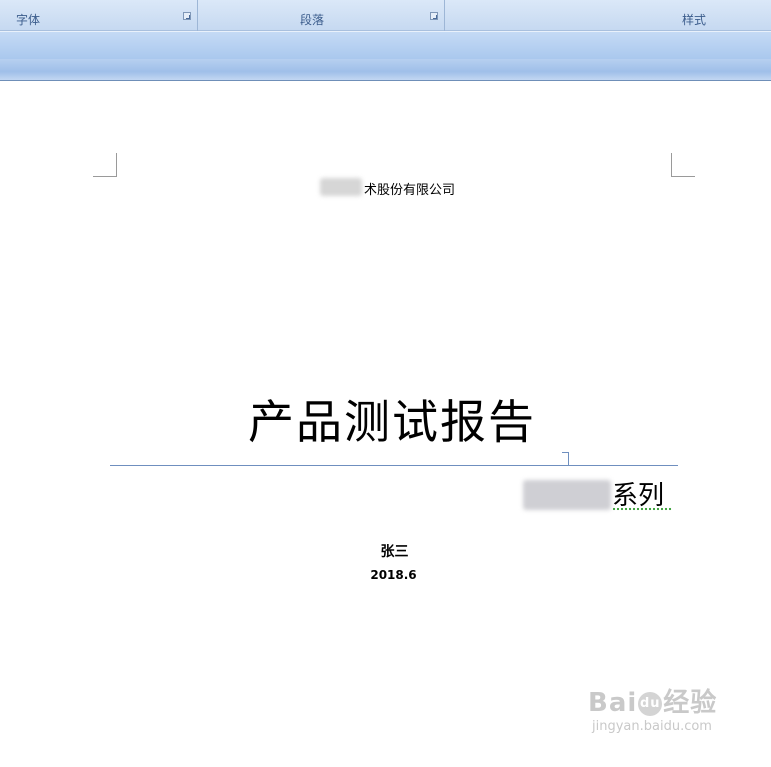 The height and width of the screenshot is (767, 771). I want to click on author-name: 张三, so click(394, 552).